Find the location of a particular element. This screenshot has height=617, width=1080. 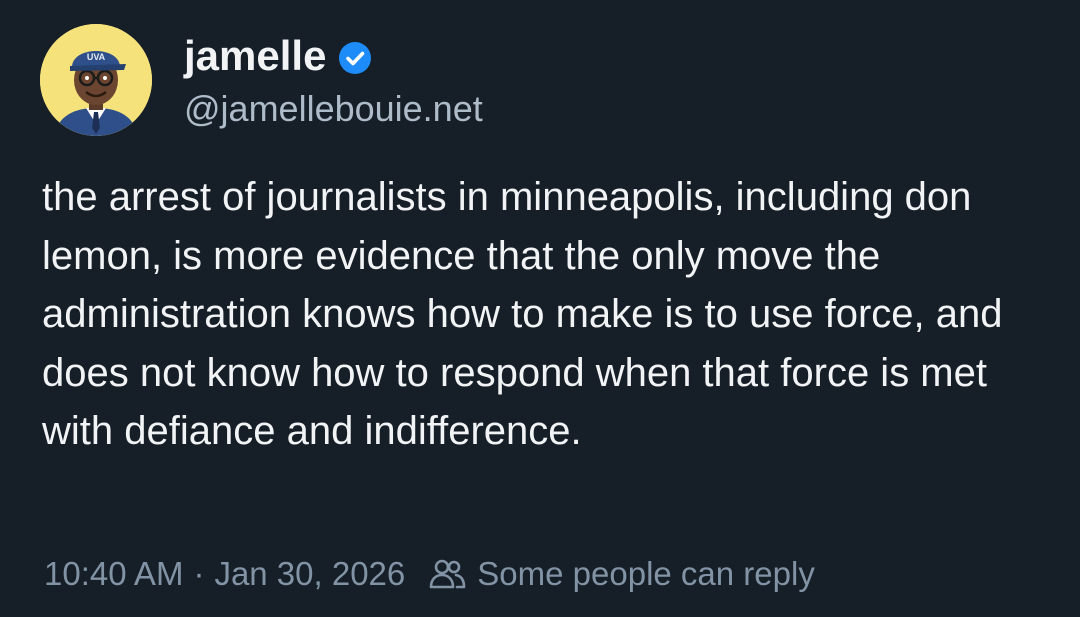

people-icon is located at coordinates (447, 574).